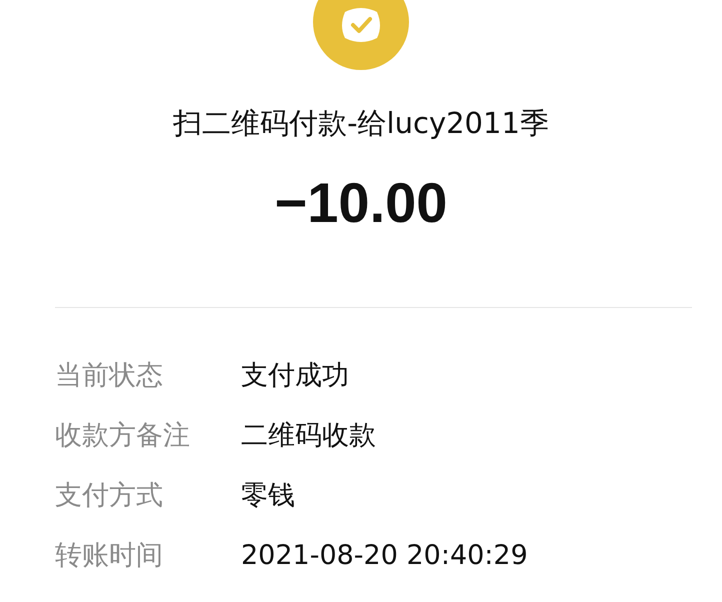  I want to click on detail-value: 2021-08-20 20:40:29, so click(384, 555).